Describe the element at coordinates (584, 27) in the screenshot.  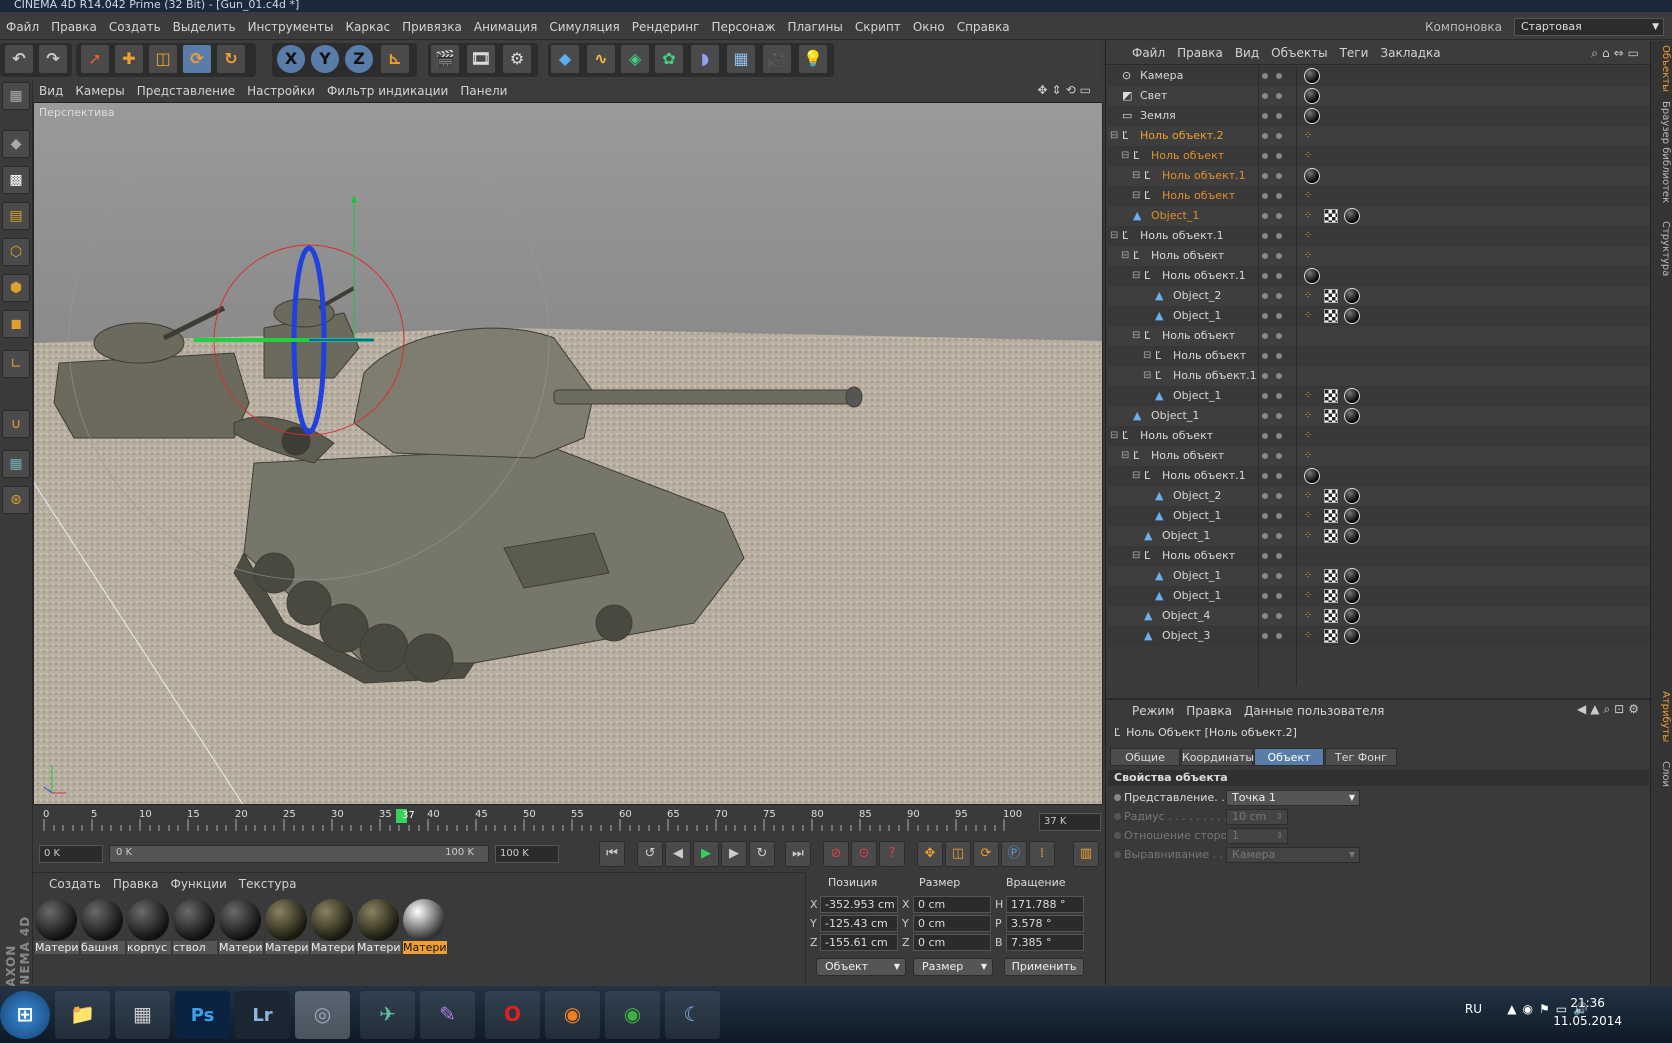
I see `menu-item: Симуляция` at that location.